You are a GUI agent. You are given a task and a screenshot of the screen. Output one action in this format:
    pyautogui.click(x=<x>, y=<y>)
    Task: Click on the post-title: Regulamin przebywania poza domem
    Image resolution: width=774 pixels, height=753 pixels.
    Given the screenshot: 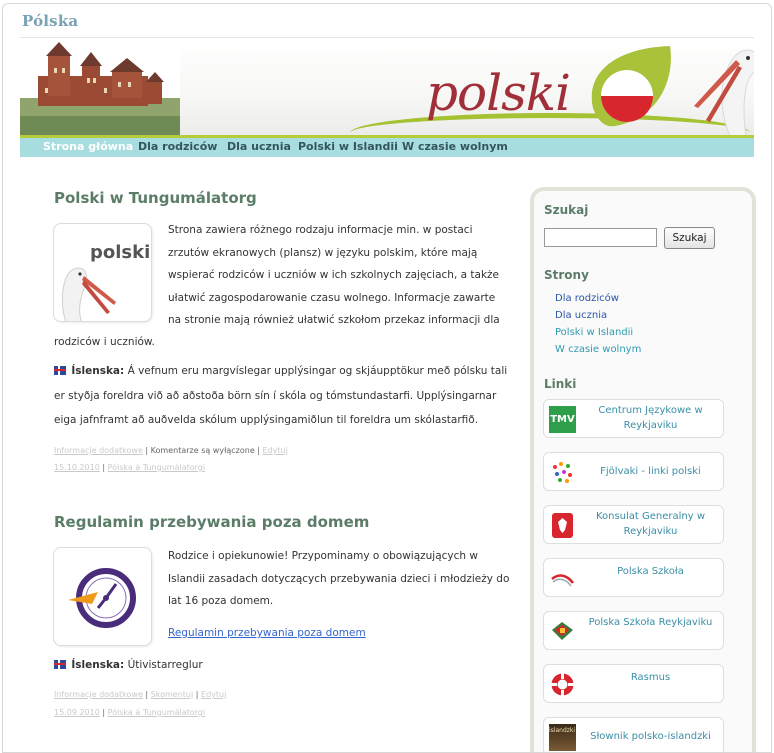 What is the action you would take?
    pyautogui.click(x=211, y=522)
    